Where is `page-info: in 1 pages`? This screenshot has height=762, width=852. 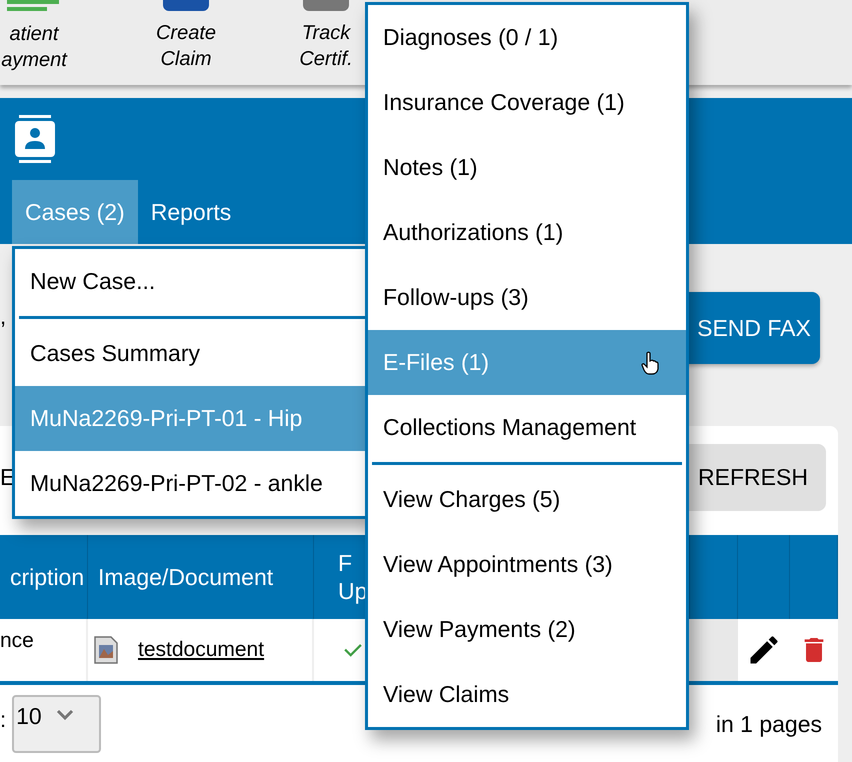 page-info: in 1 pages is located at coordinates (769, 724).